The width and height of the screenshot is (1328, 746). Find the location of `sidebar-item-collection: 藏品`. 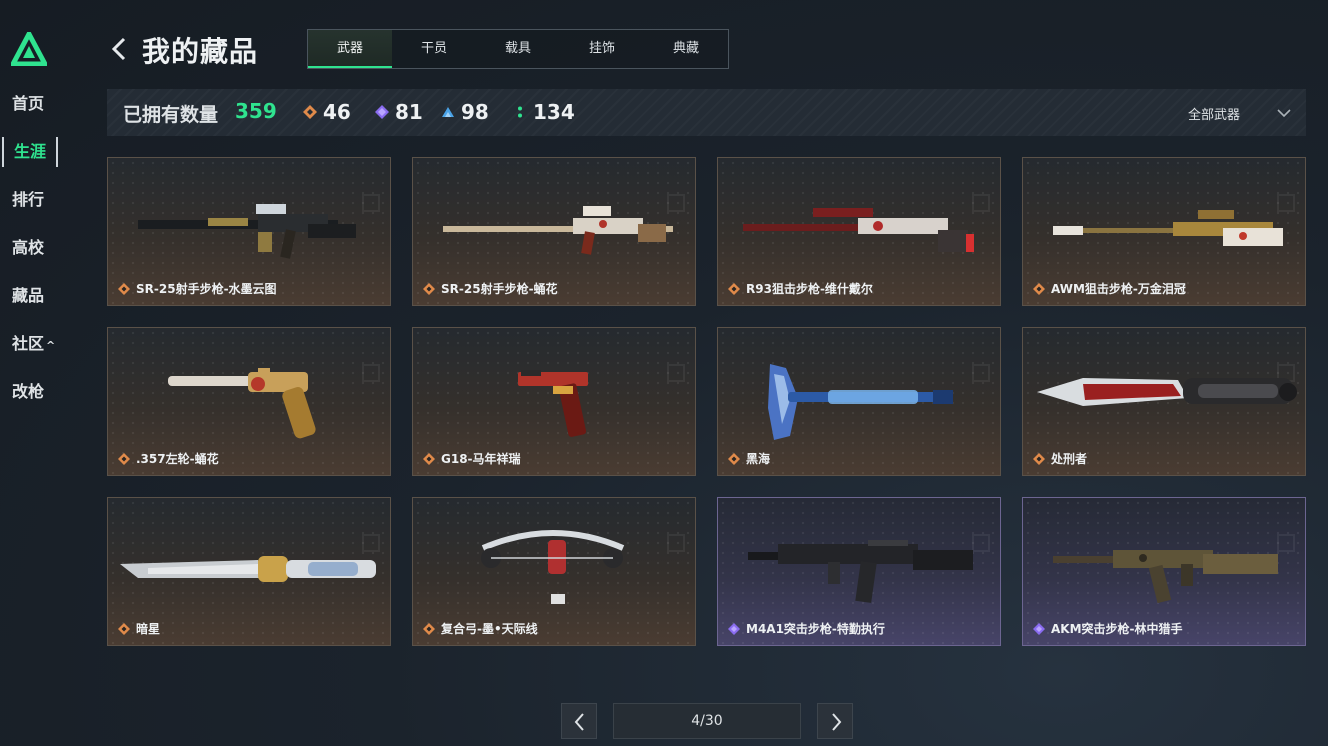

sidebar-item-collection: 藏品 is located at coordinates (28, 296).